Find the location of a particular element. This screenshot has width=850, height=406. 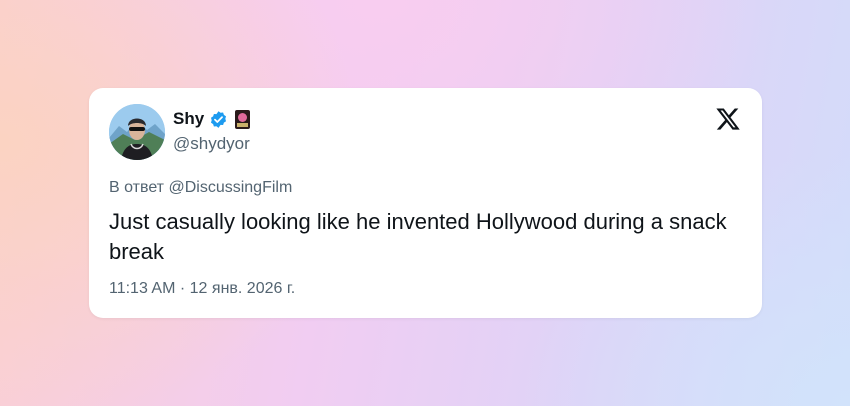

emoji-badge-icon is located at coordinates (243, 119).